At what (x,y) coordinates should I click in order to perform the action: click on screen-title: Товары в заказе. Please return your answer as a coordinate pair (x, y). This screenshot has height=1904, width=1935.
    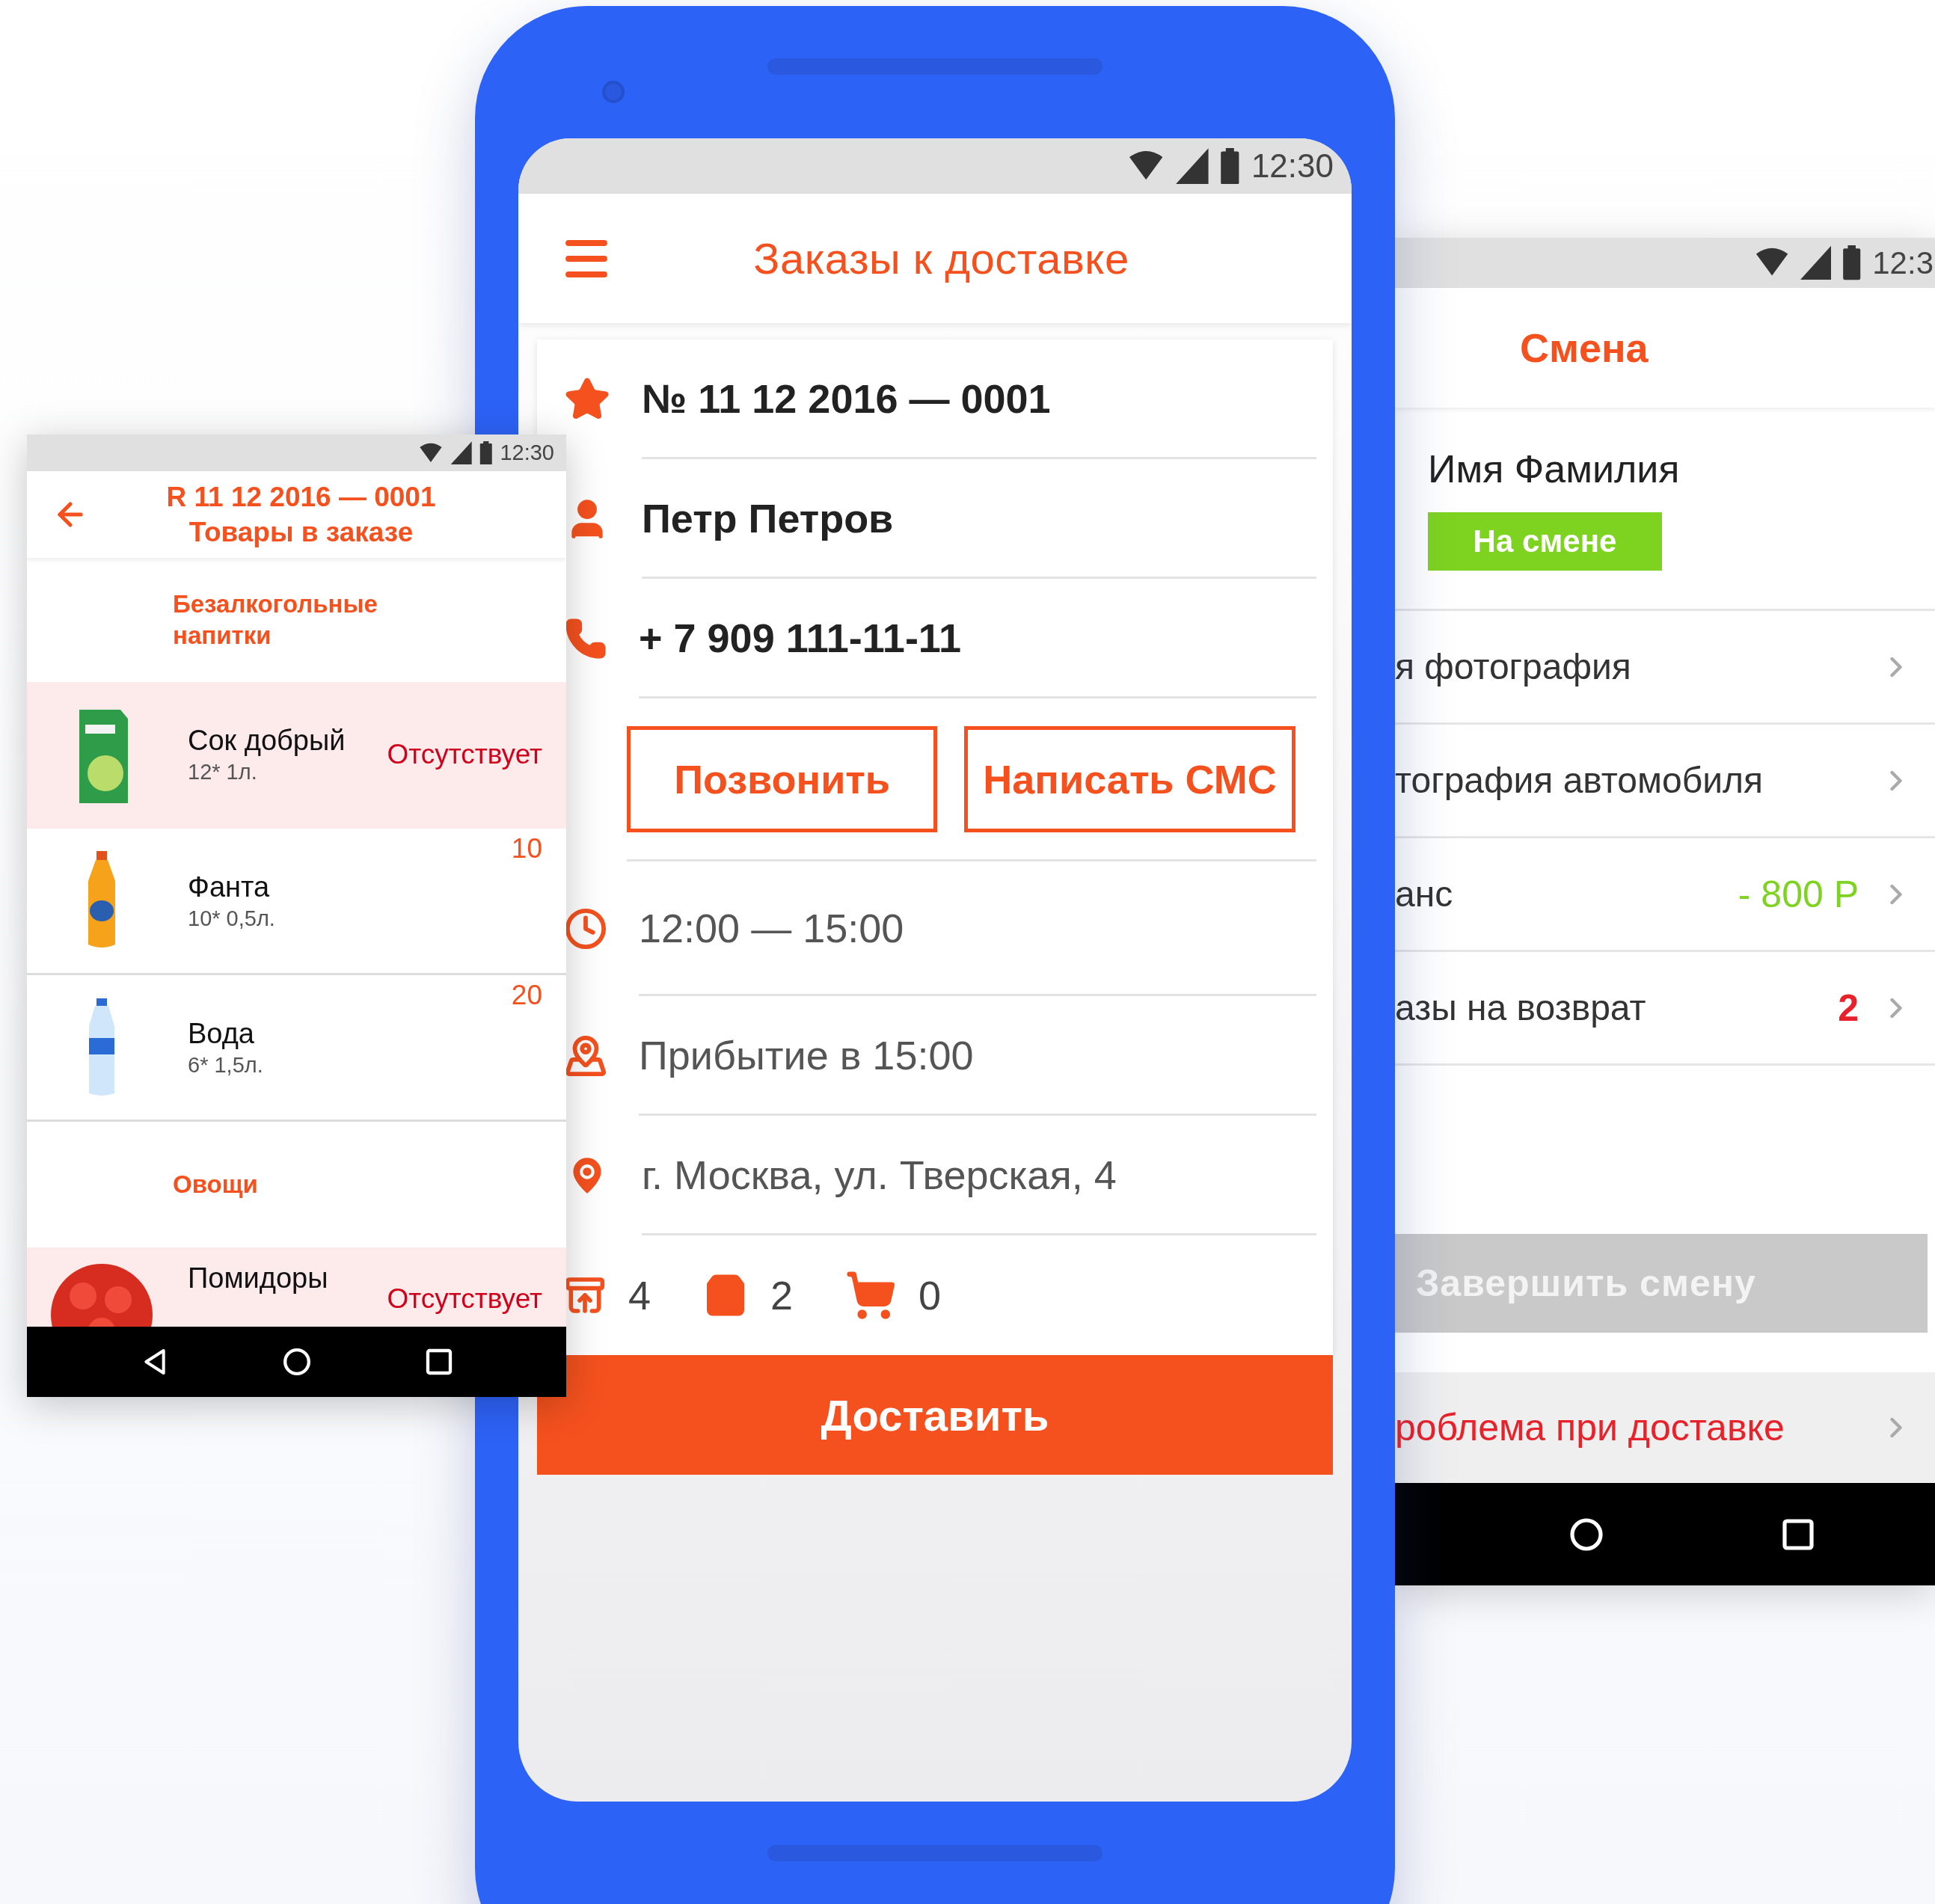
    Looking at the image, I should click on (301, 532).